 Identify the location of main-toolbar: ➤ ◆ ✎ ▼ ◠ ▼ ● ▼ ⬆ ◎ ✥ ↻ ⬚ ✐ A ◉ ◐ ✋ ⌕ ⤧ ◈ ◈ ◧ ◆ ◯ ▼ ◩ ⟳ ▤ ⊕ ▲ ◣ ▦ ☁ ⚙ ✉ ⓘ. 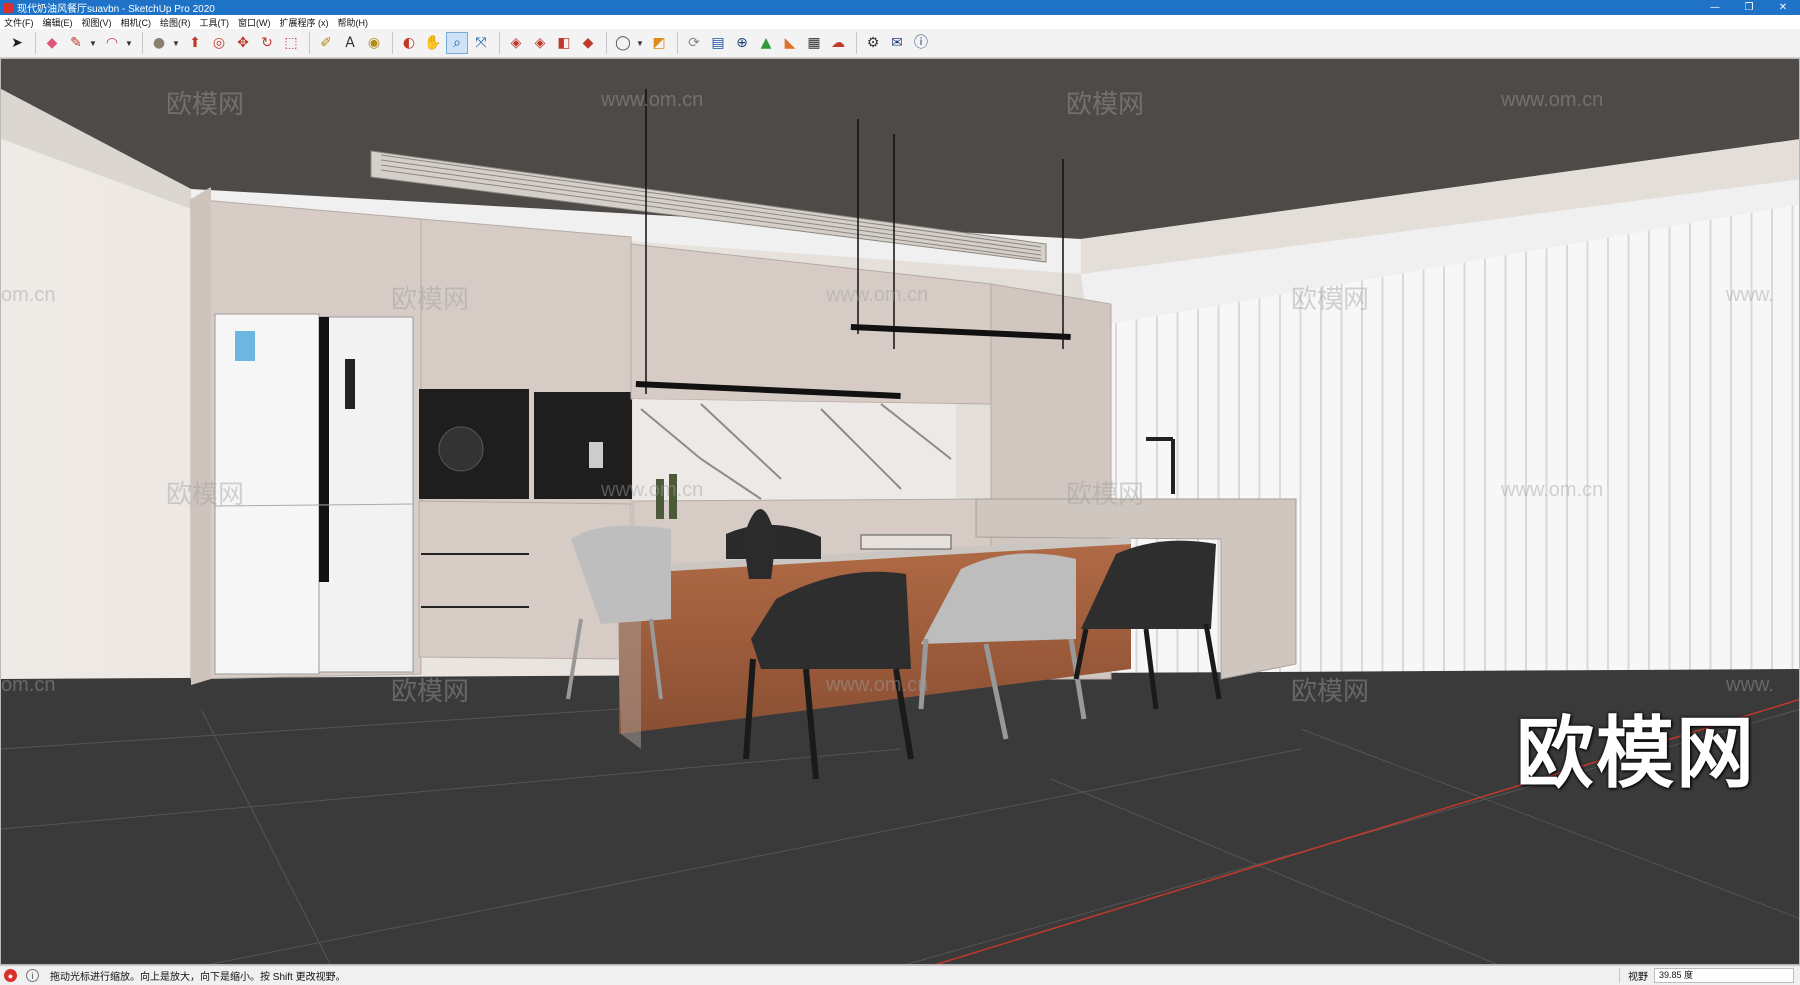
(900, 43).